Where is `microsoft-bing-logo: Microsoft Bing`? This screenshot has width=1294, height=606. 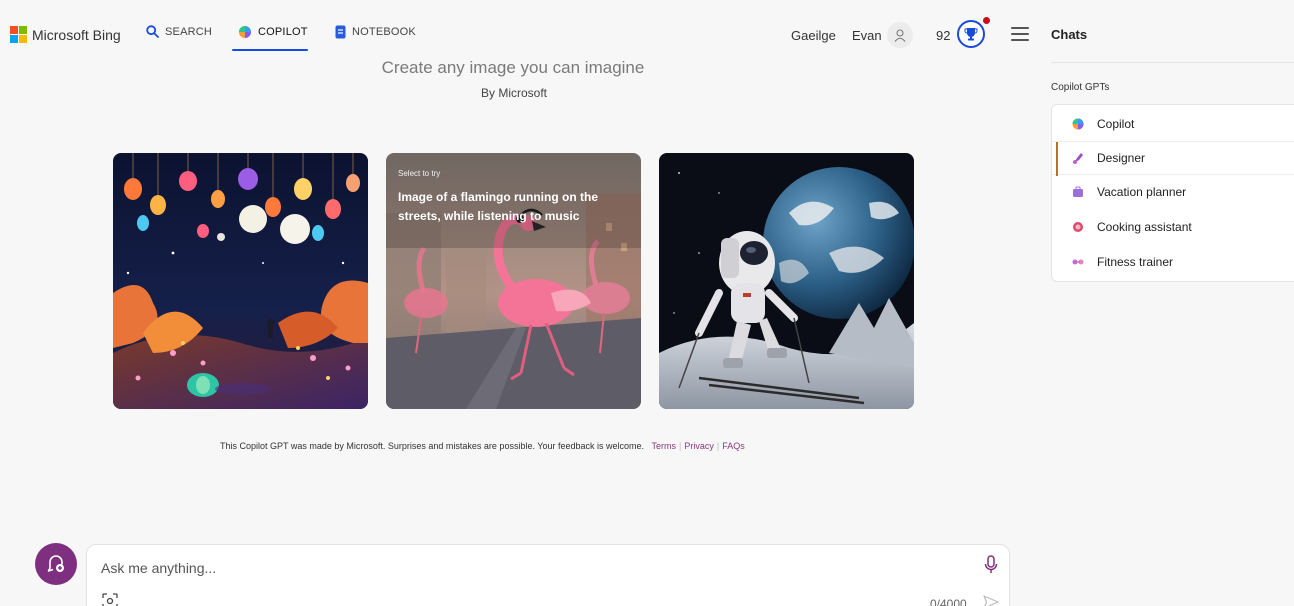 microsoft-bing-logo: Microsoft Bing is located at coordinates (65, 34).